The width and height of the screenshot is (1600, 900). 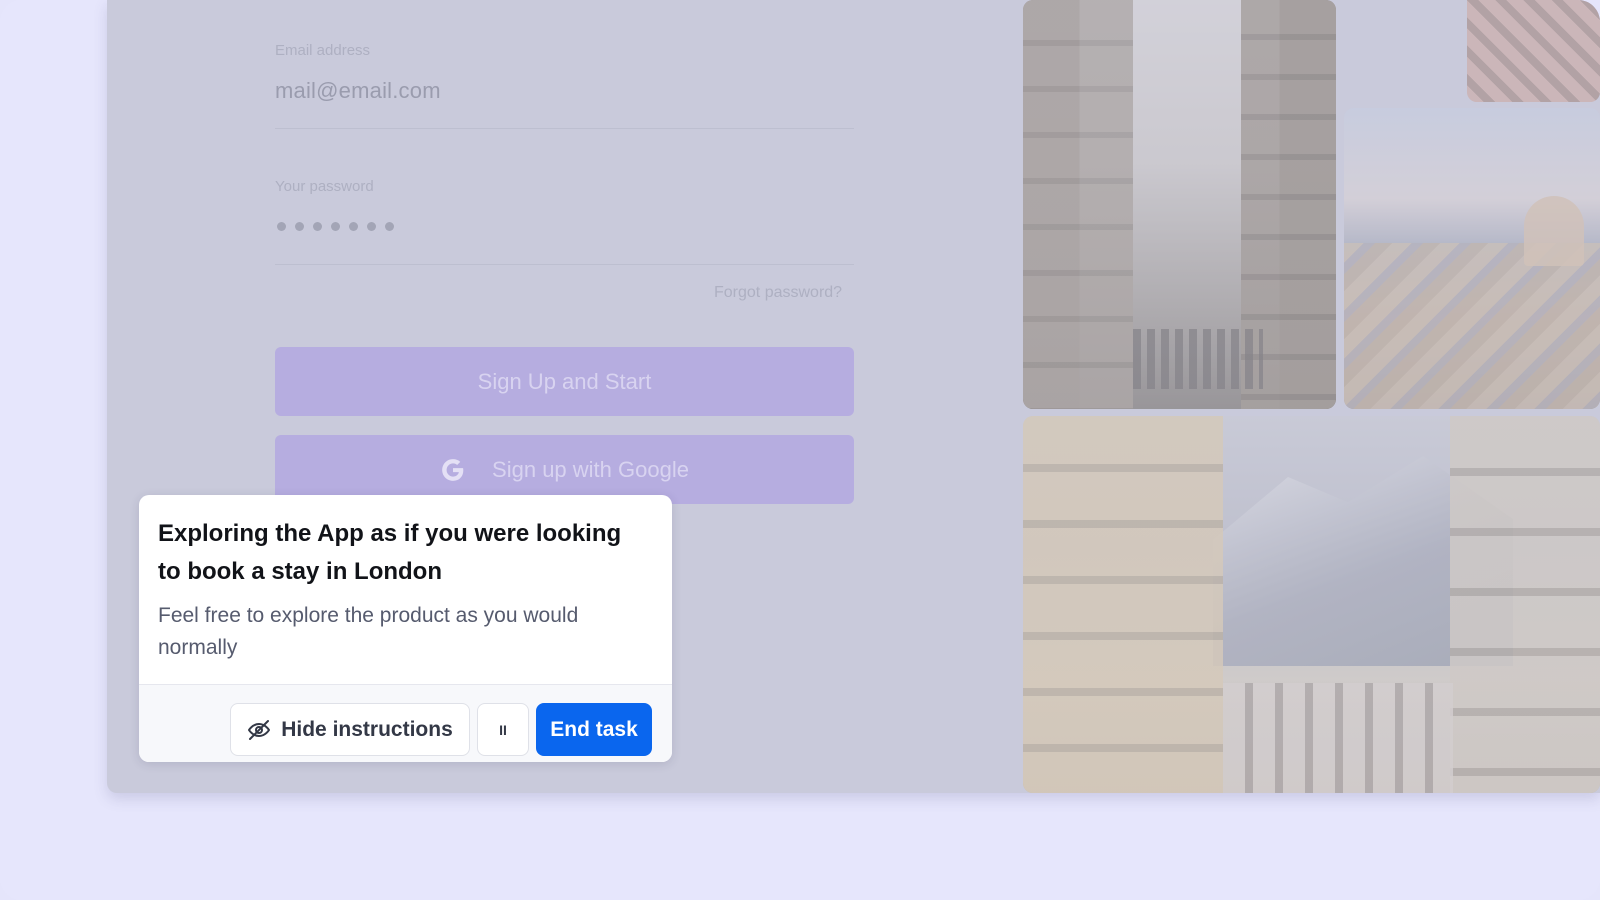 I want to click on signup-button: Sign Up and Start, so click(x=564, y=381).